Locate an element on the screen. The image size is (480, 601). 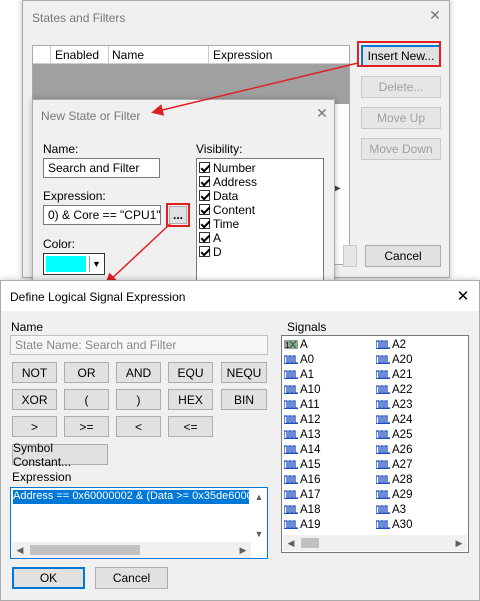
signal-name: A13 is located at coordinates (310, 435).